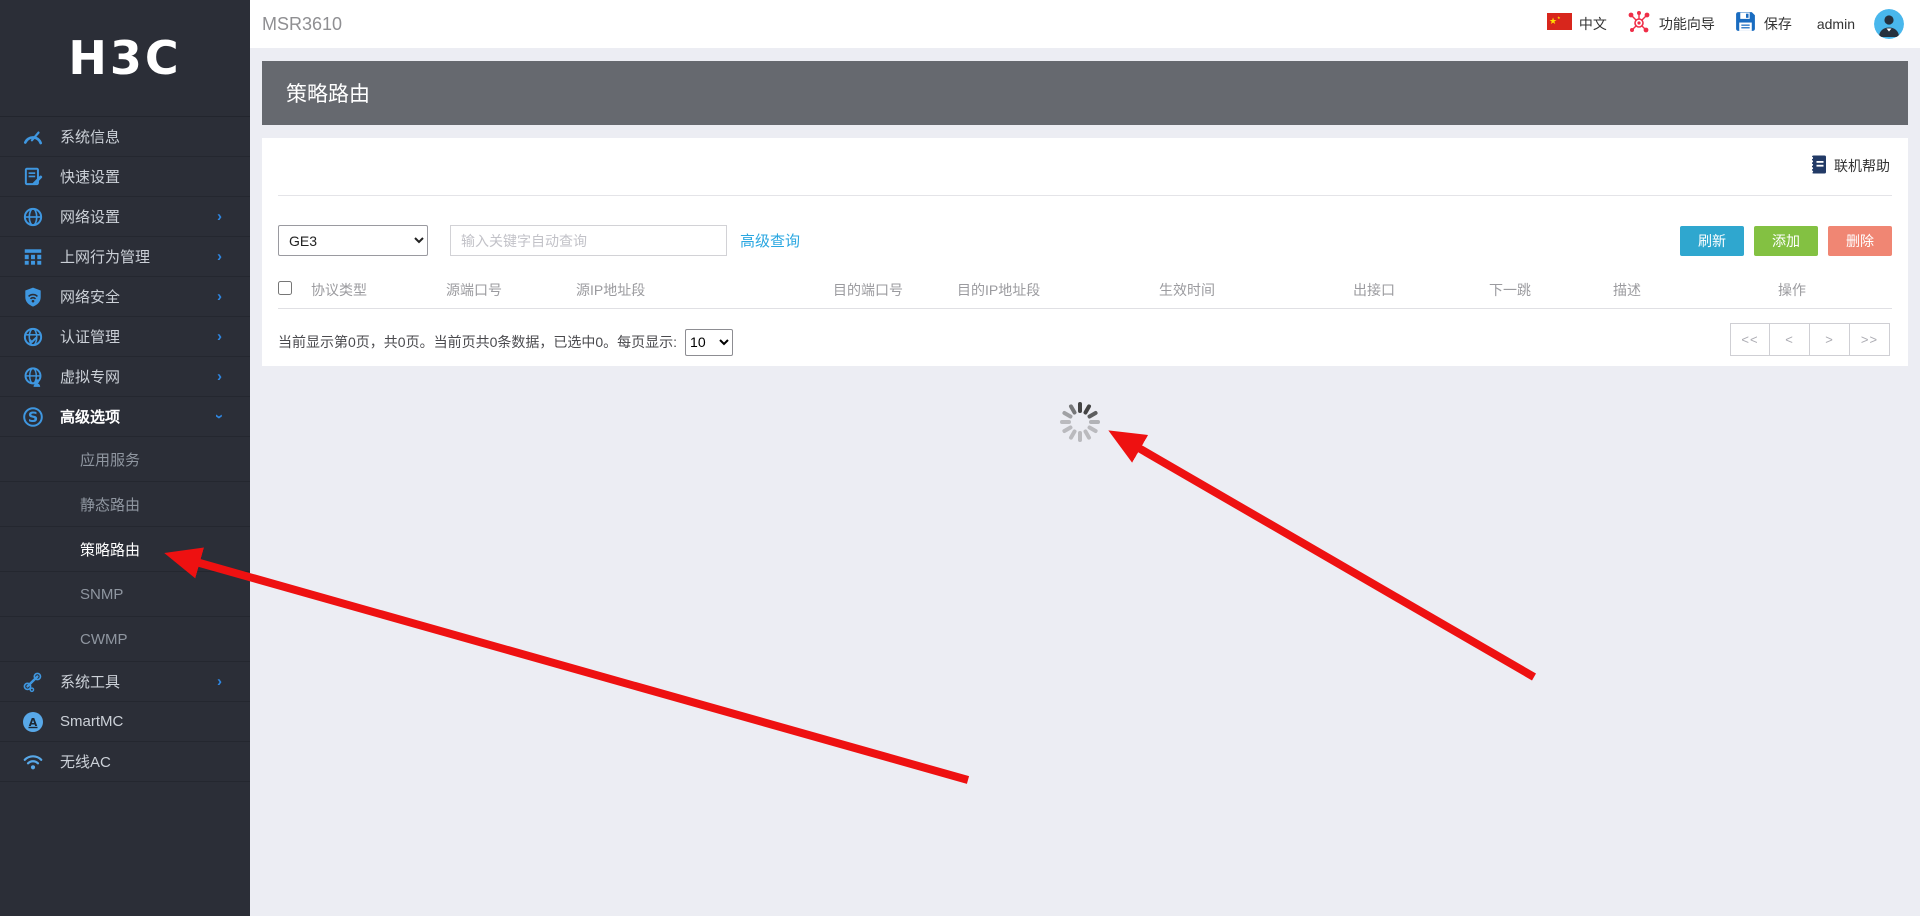 This screenshot has height=916, width=1920. What do you see at coordinates (90, 137) in the screenshot?
I see `sidebar-item-label: 系统信息` at bounding box center [90, 137].